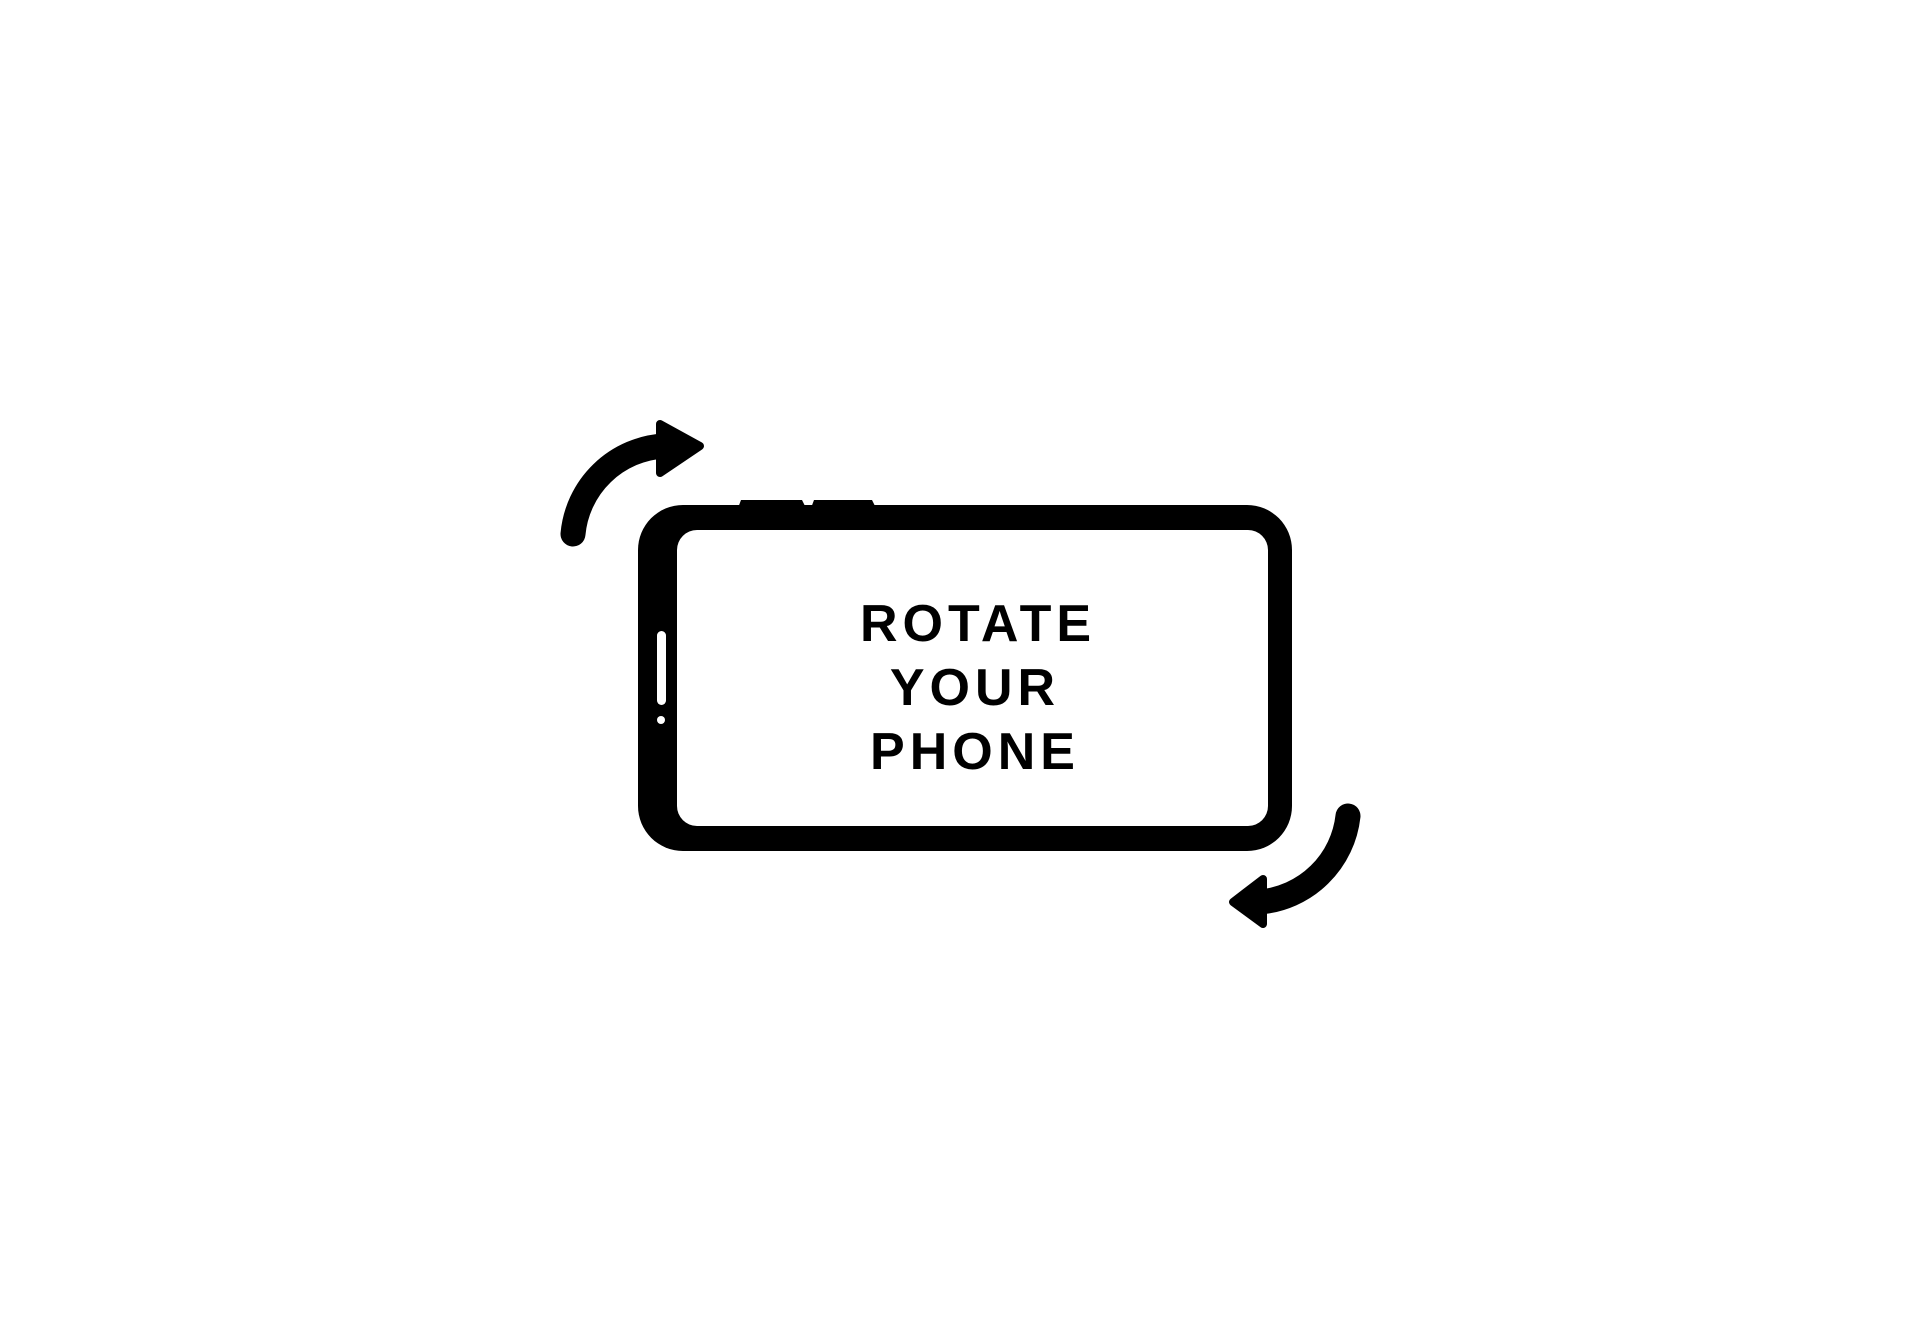 This screenshot has width=1920, height=1344. What do you see at coordinates (661, 720) in the screenshot?
I see `phone-camera-dot` at bounding box center [661, 720].